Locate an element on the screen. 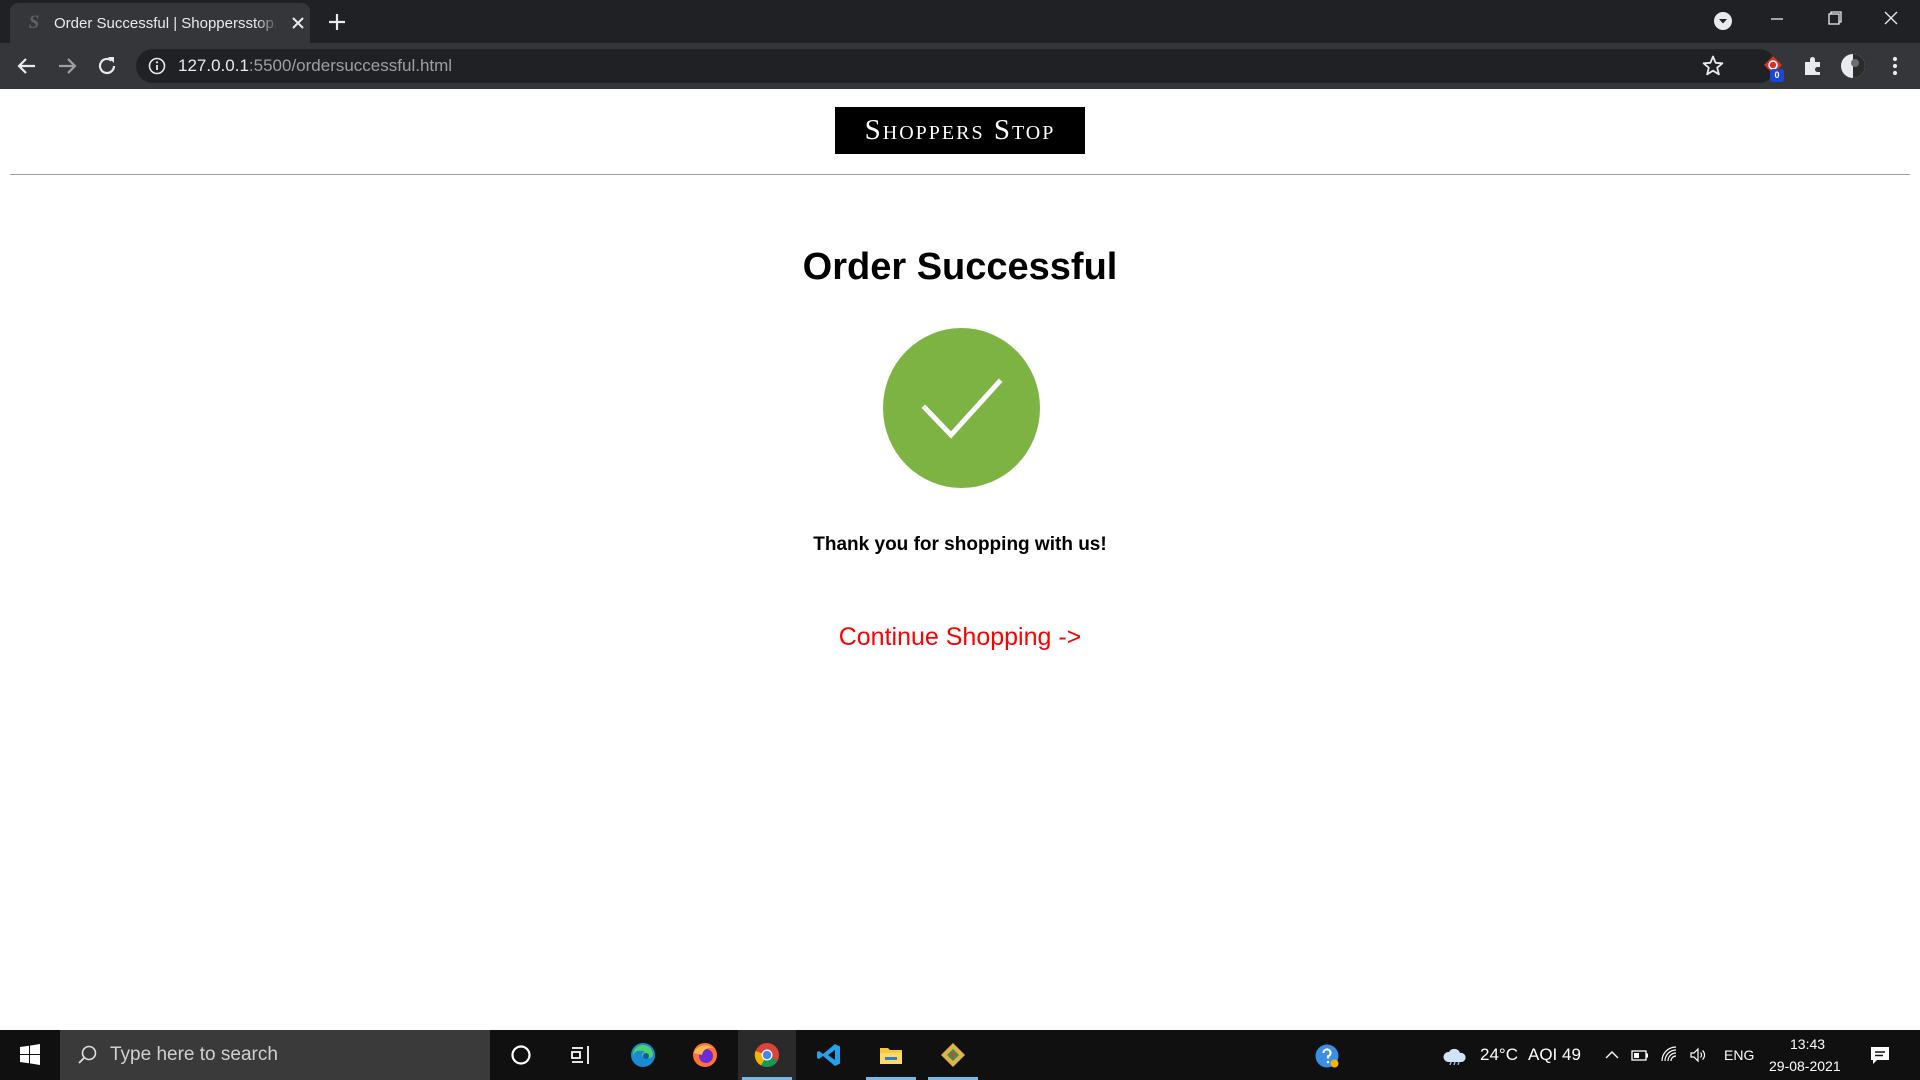  browser-toolbar: 127.0.0.1:5500/ordersuccessful.html 0 is located at coordinates (960, 66).